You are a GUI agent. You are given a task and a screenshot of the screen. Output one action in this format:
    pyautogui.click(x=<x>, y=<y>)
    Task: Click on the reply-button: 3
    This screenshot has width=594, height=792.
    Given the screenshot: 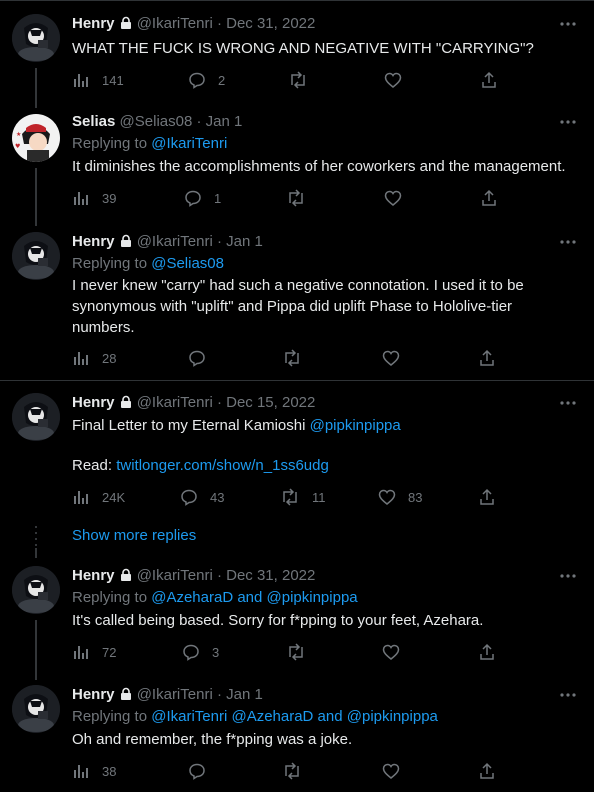 What is the action you would take?
    pyautogui.click(x=200, y=652)
    